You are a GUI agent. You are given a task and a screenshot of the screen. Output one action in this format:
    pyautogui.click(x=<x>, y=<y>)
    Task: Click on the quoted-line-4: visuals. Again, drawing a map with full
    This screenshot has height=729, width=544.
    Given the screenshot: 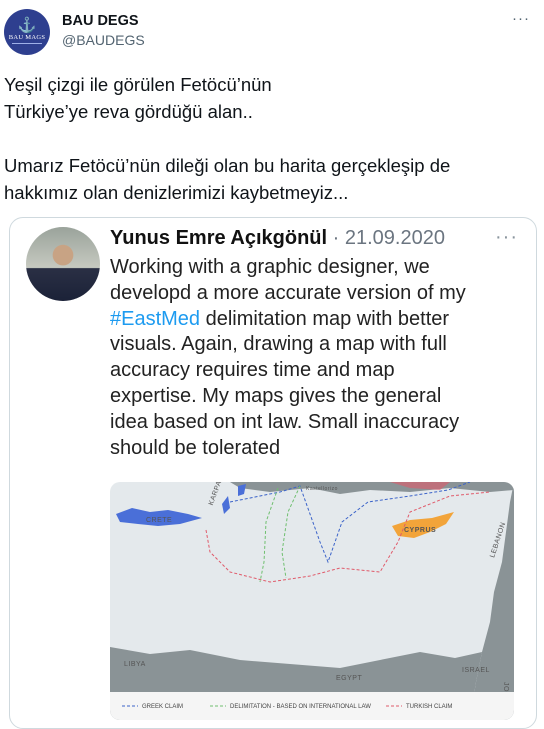 What is the action you would take?
    pyautogui.click(x=278, y=344)
    